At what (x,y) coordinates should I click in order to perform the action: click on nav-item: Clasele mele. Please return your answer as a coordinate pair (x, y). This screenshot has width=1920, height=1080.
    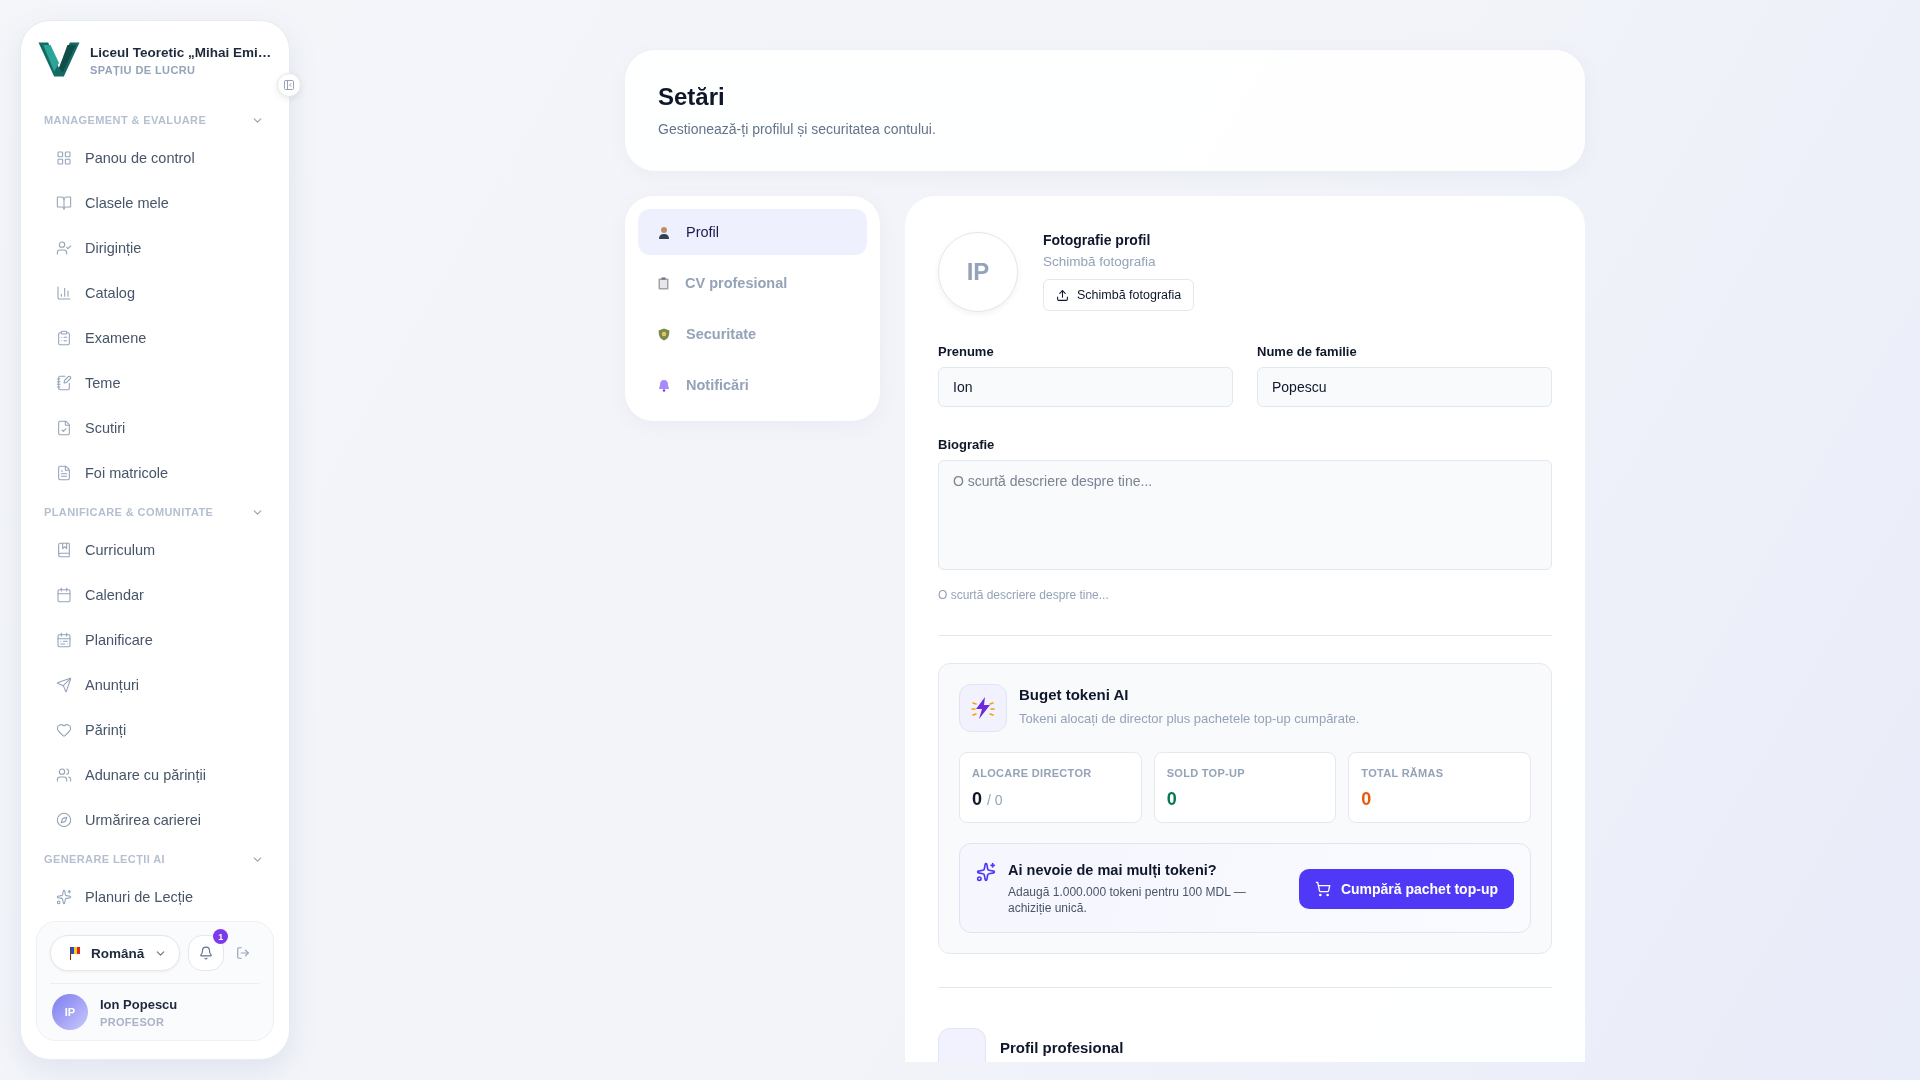
    Looking at the image, I should click on (155, 202).